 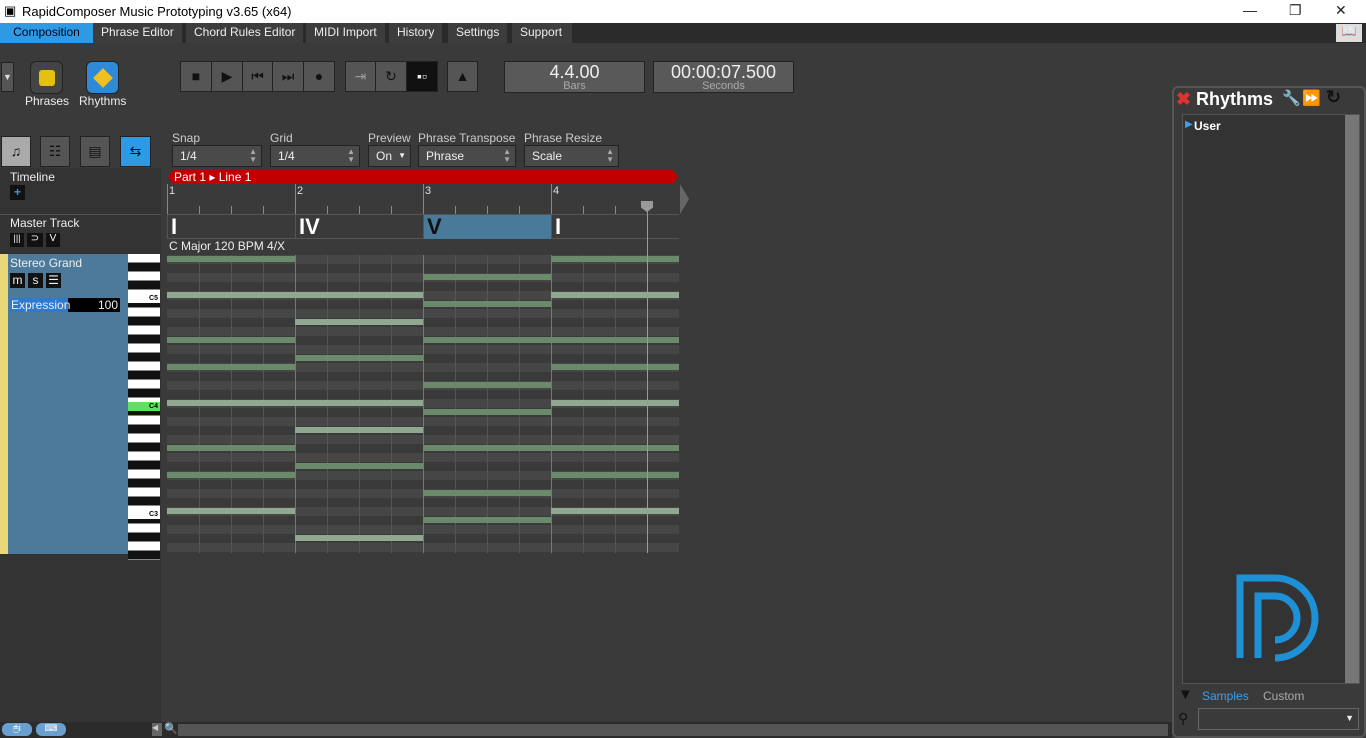 What do you see at coordinates (17, 240) in the screenshot?
I see `keyboard-icon: |||` at bounding box center [17, 240].